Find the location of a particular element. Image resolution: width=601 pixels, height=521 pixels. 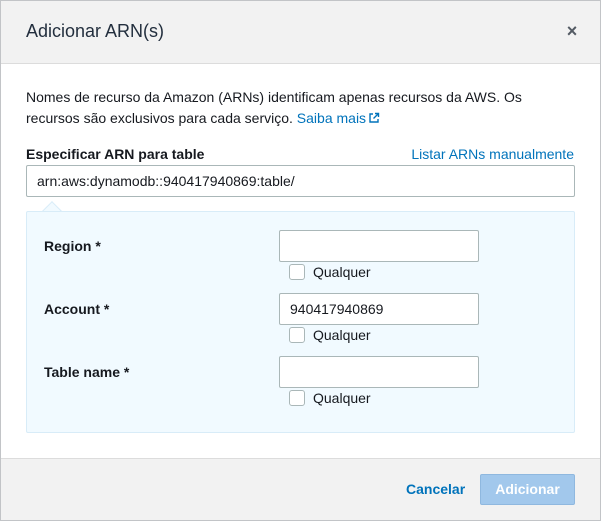

table-name-label: Table name * is located at coordinates (87, 372).